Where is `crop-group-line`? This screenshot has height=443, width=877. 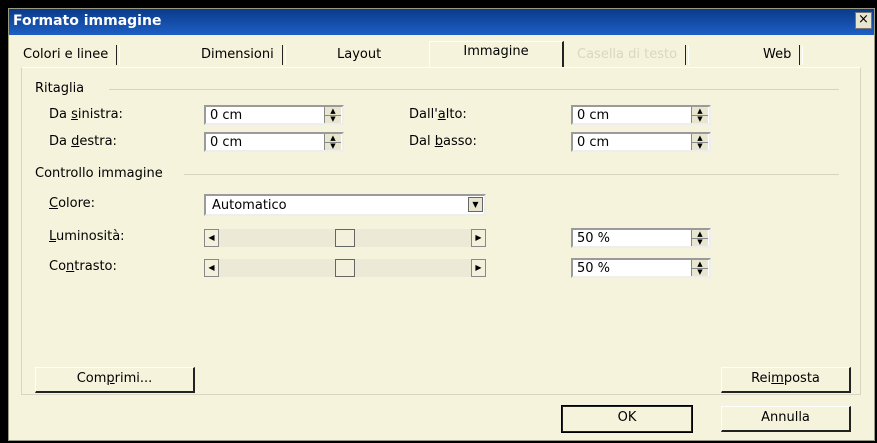
crop-group-line is located at coordinates (474, 89).